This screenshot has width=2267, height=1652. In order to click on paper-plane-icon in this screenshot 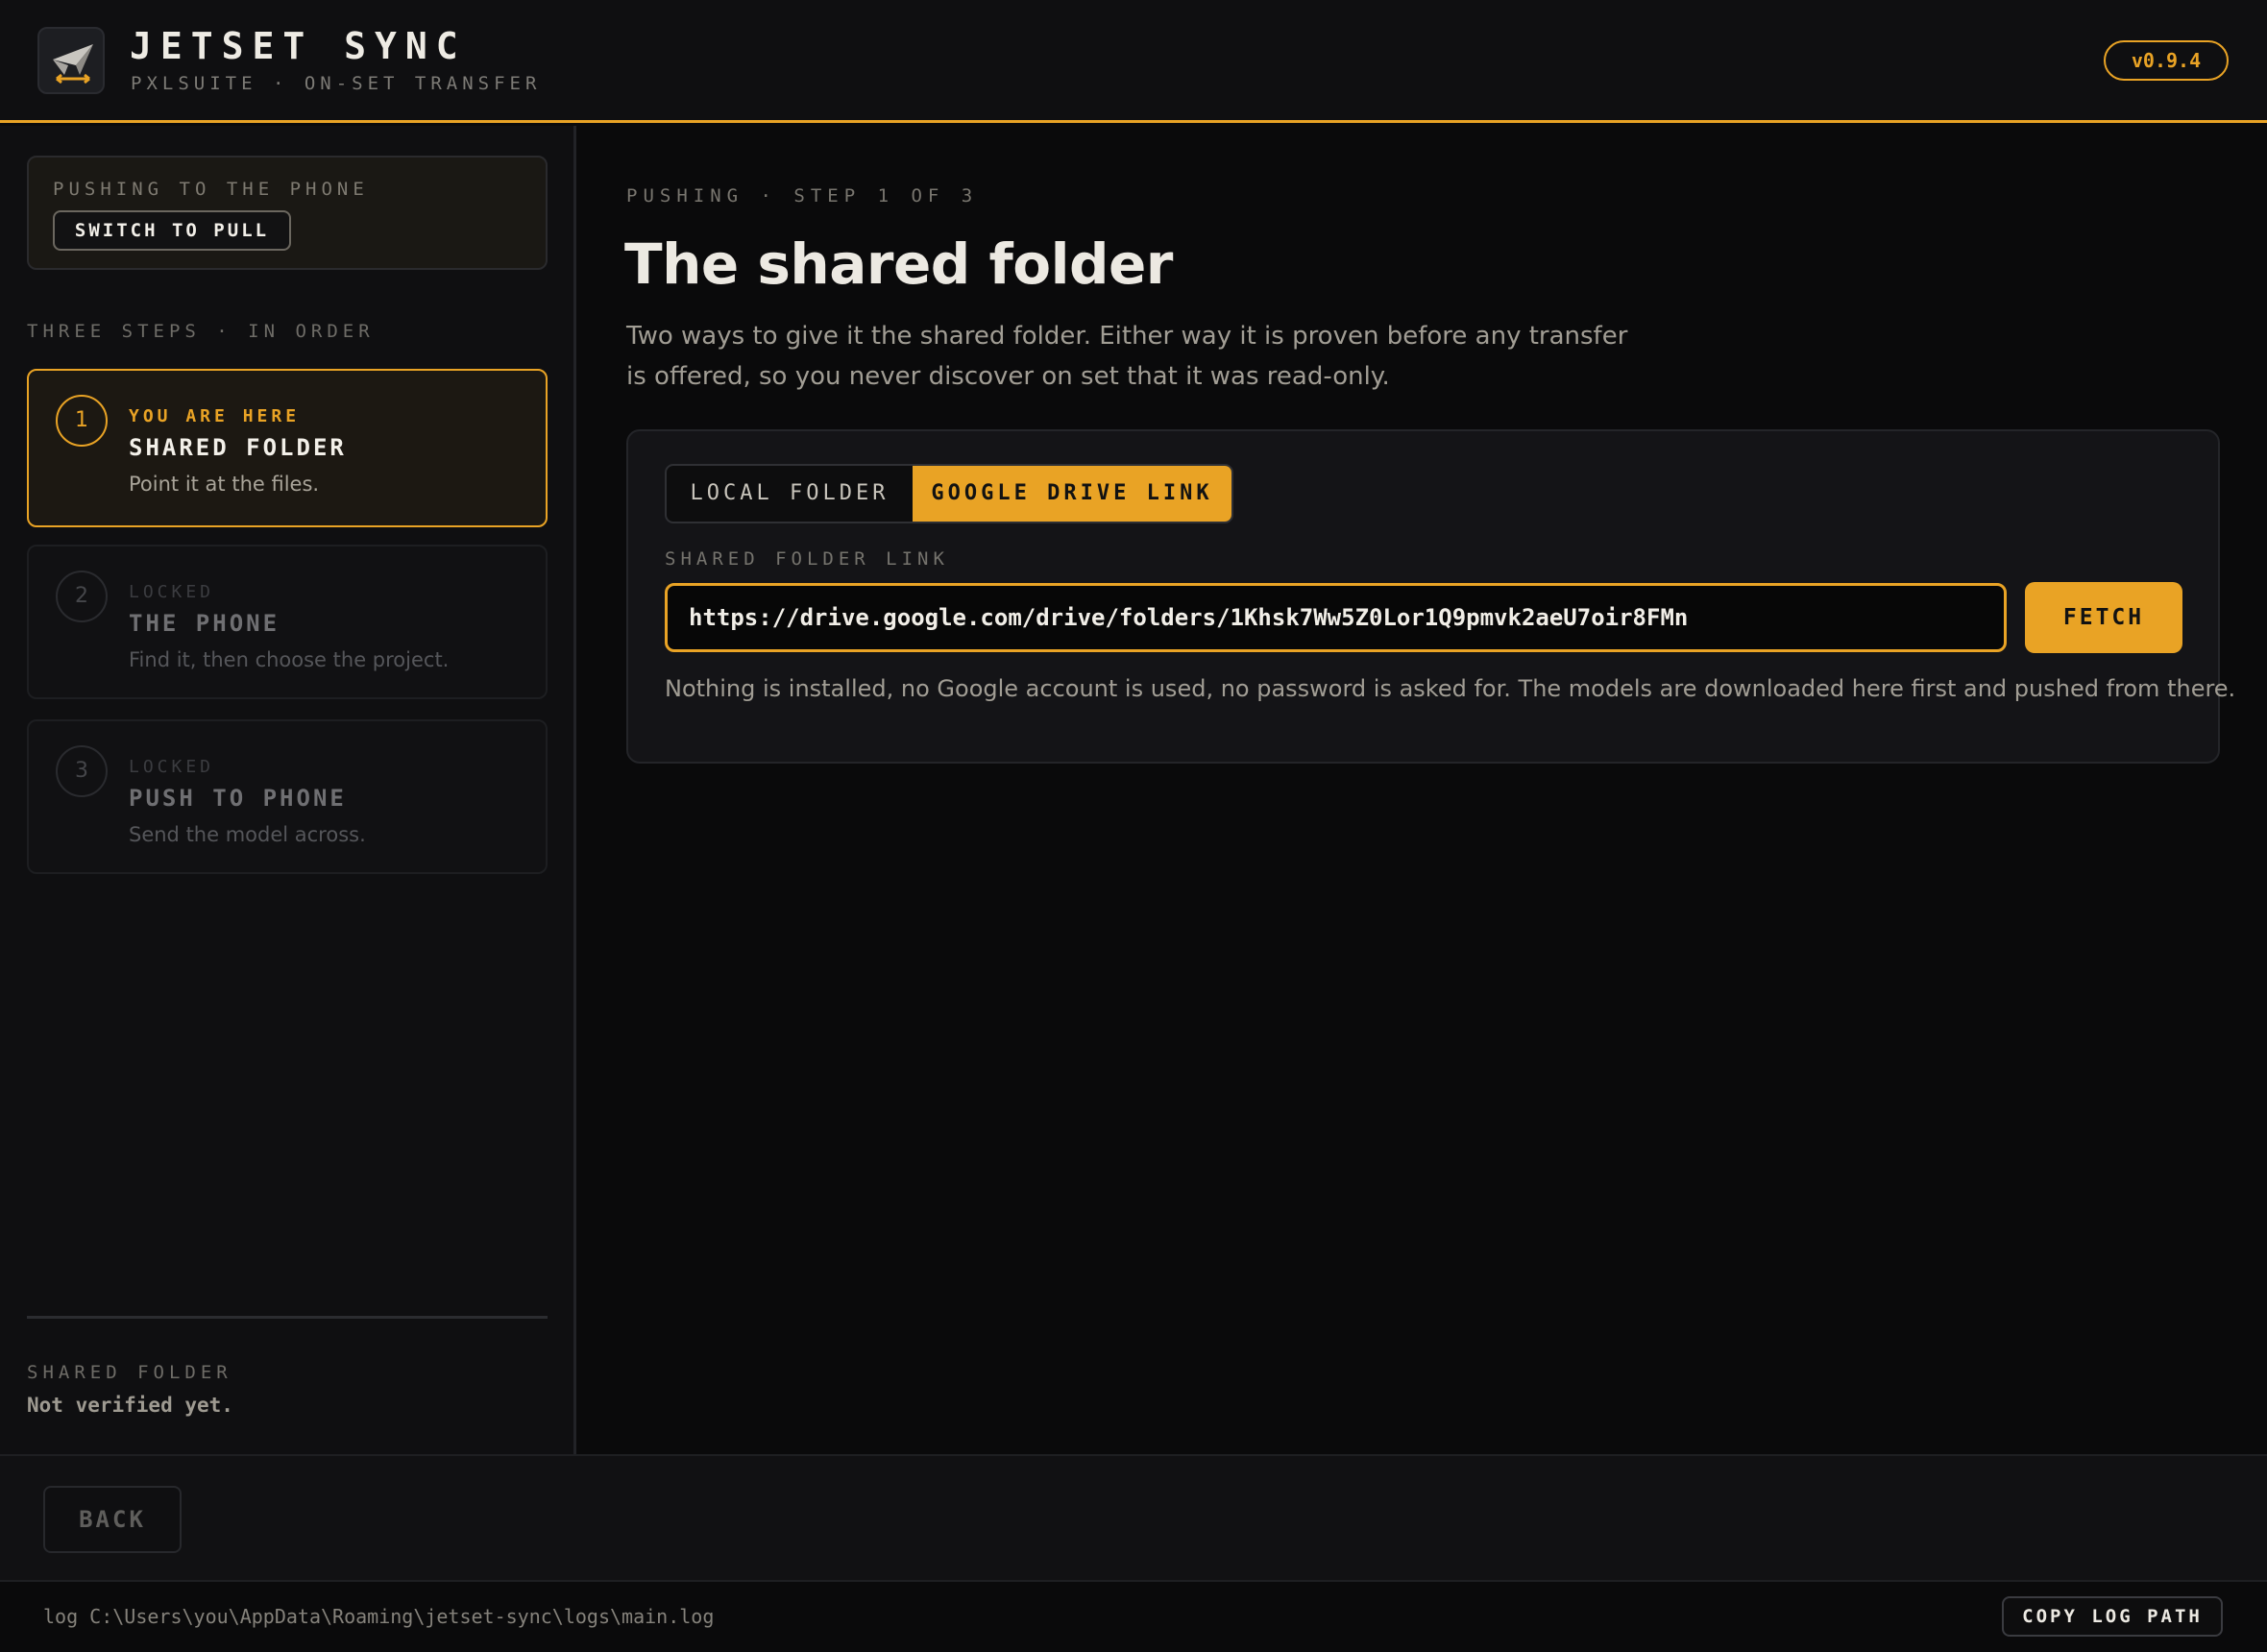, I will do `click(73, 64)`.